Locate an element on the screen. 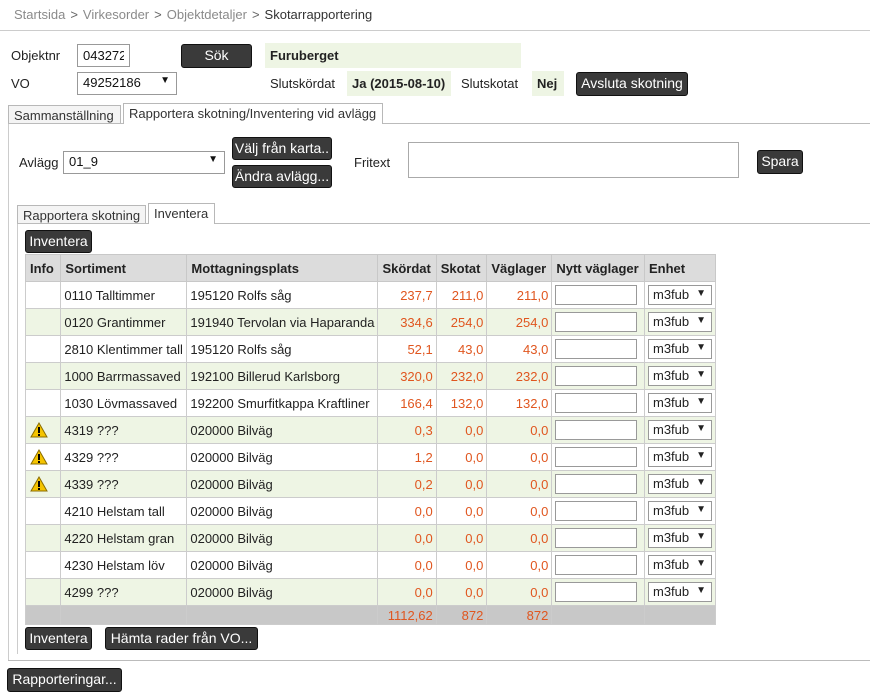  tab-rapportera-skotning: Rapportera skotning is located at coordinates (81, 214).